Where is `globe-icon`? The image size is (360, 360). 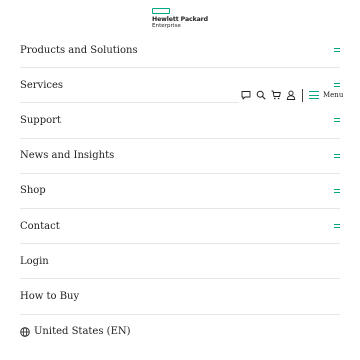
globe-icon is located at coordinates (25, 331).